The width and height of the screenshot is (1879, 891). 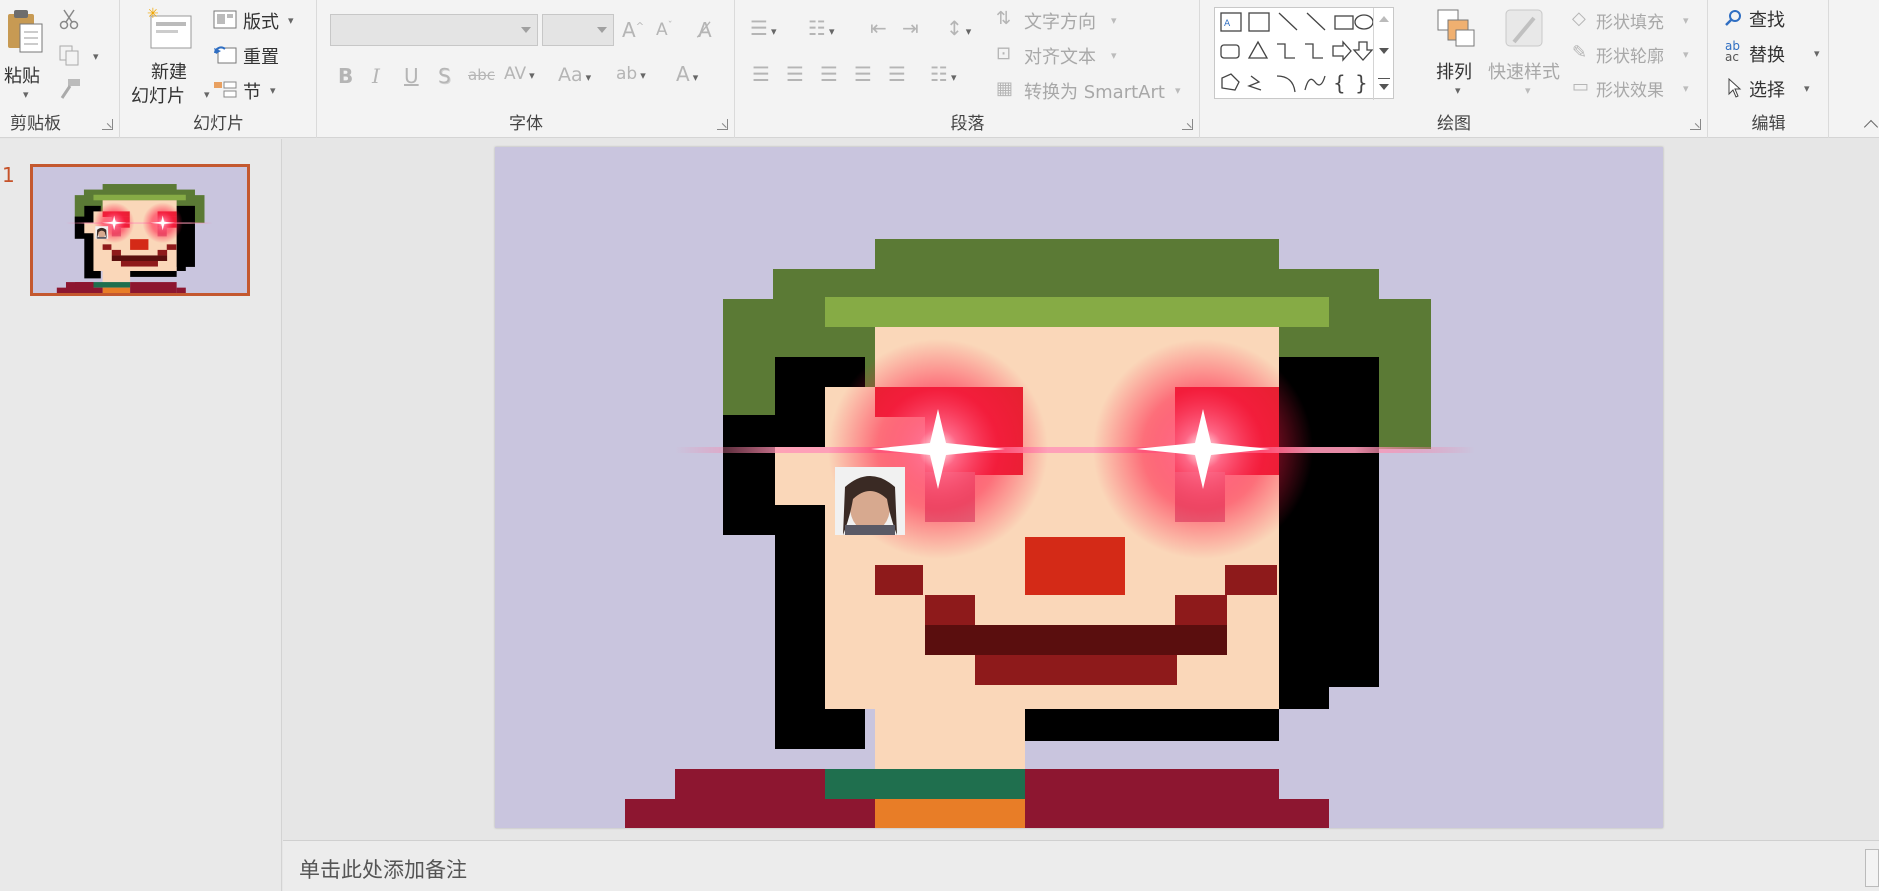 What do you see at coordinates (1454, 72) in the screenshot?
I see `arrange-label: 排列` at bounding box center [1454, 72].